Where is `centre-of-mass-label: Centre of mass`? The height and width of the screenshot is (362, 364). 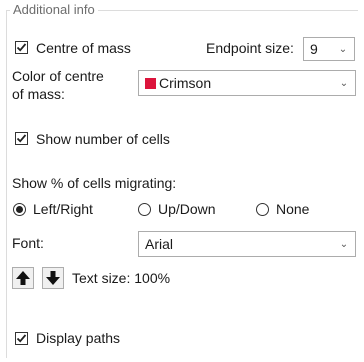 centre-of-mass-label: Centre of mass is located at coordinates (83, 48).